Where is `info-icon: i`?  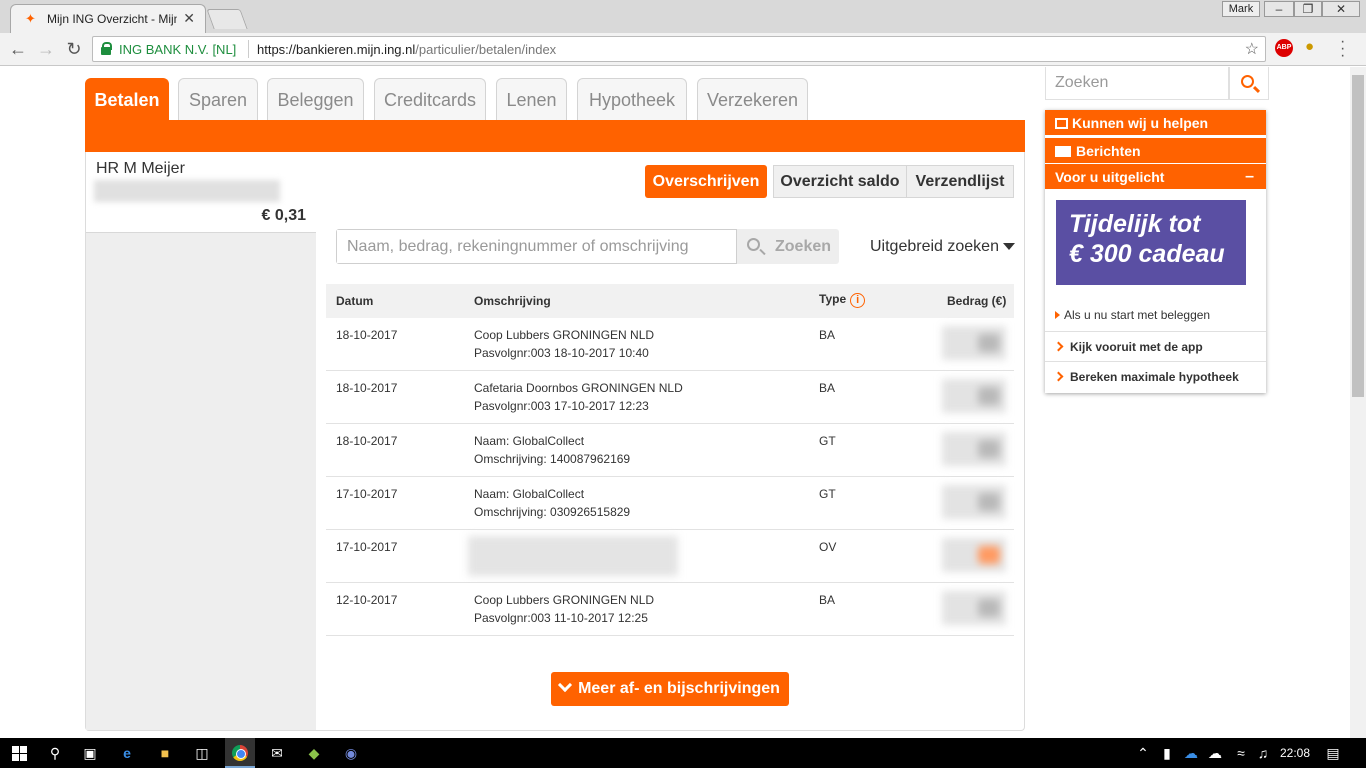
info-icon: i is located at coordinates (858, 300).